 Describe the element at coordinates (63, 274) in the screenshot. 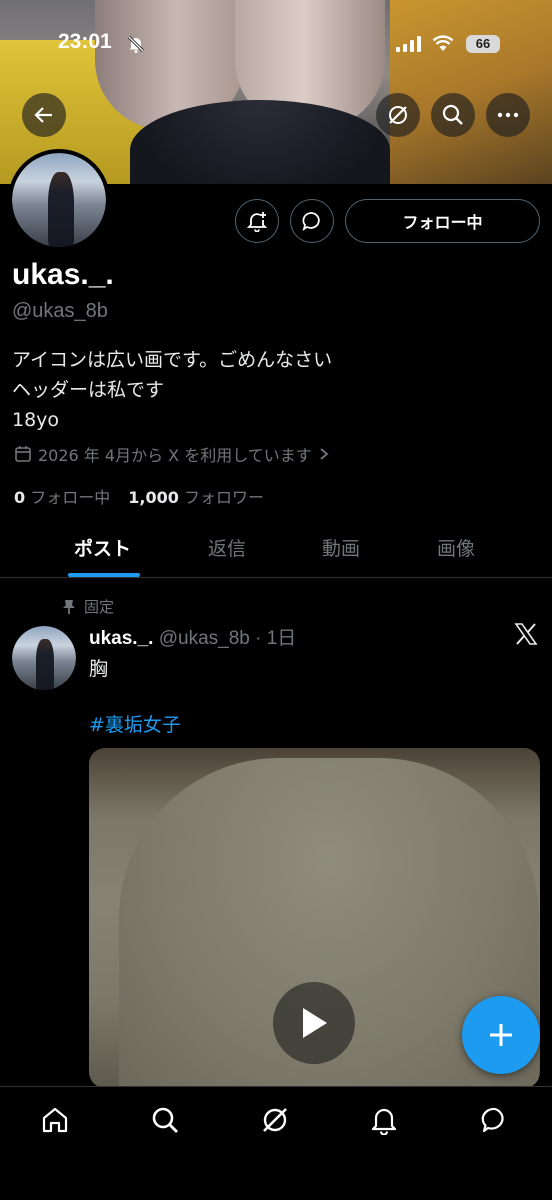

I see `profile-name: ukas._.` at that location.